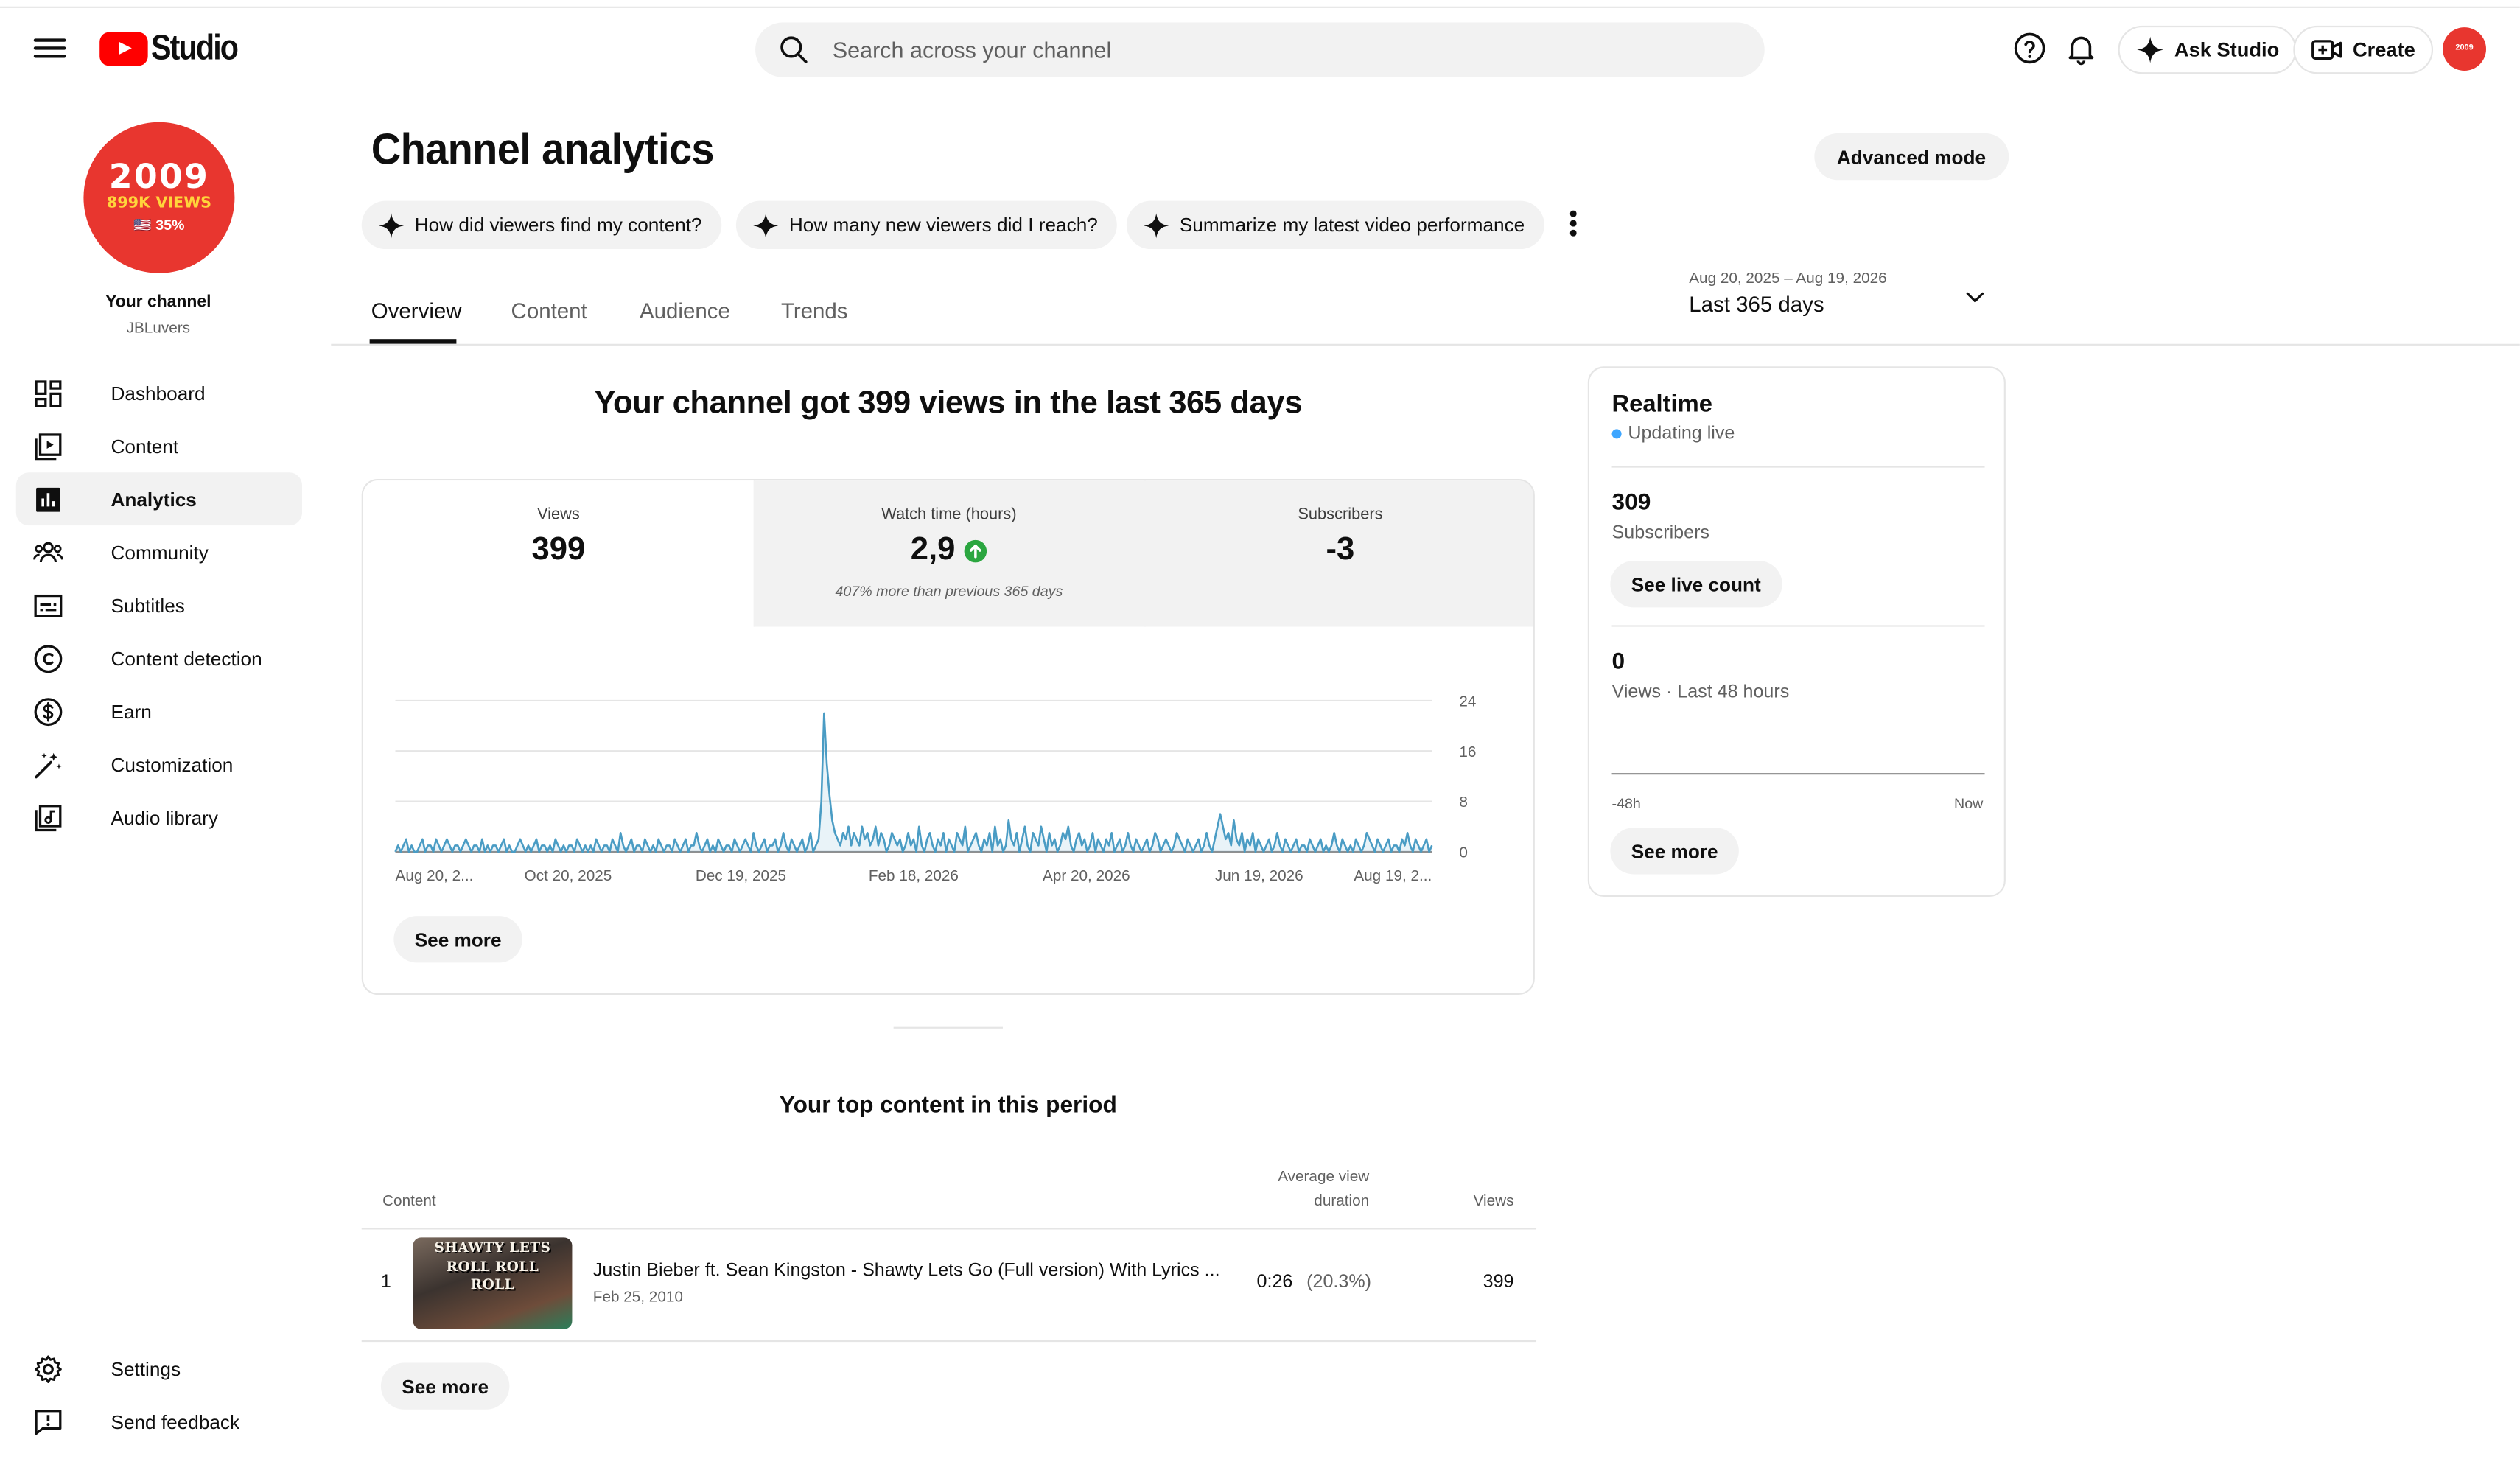 This screenshot has height=1459, width=2520. What do you see at coordinates (913, 782) in the screenshot?
I see `views-series-line` at bounding box center [913, 782].